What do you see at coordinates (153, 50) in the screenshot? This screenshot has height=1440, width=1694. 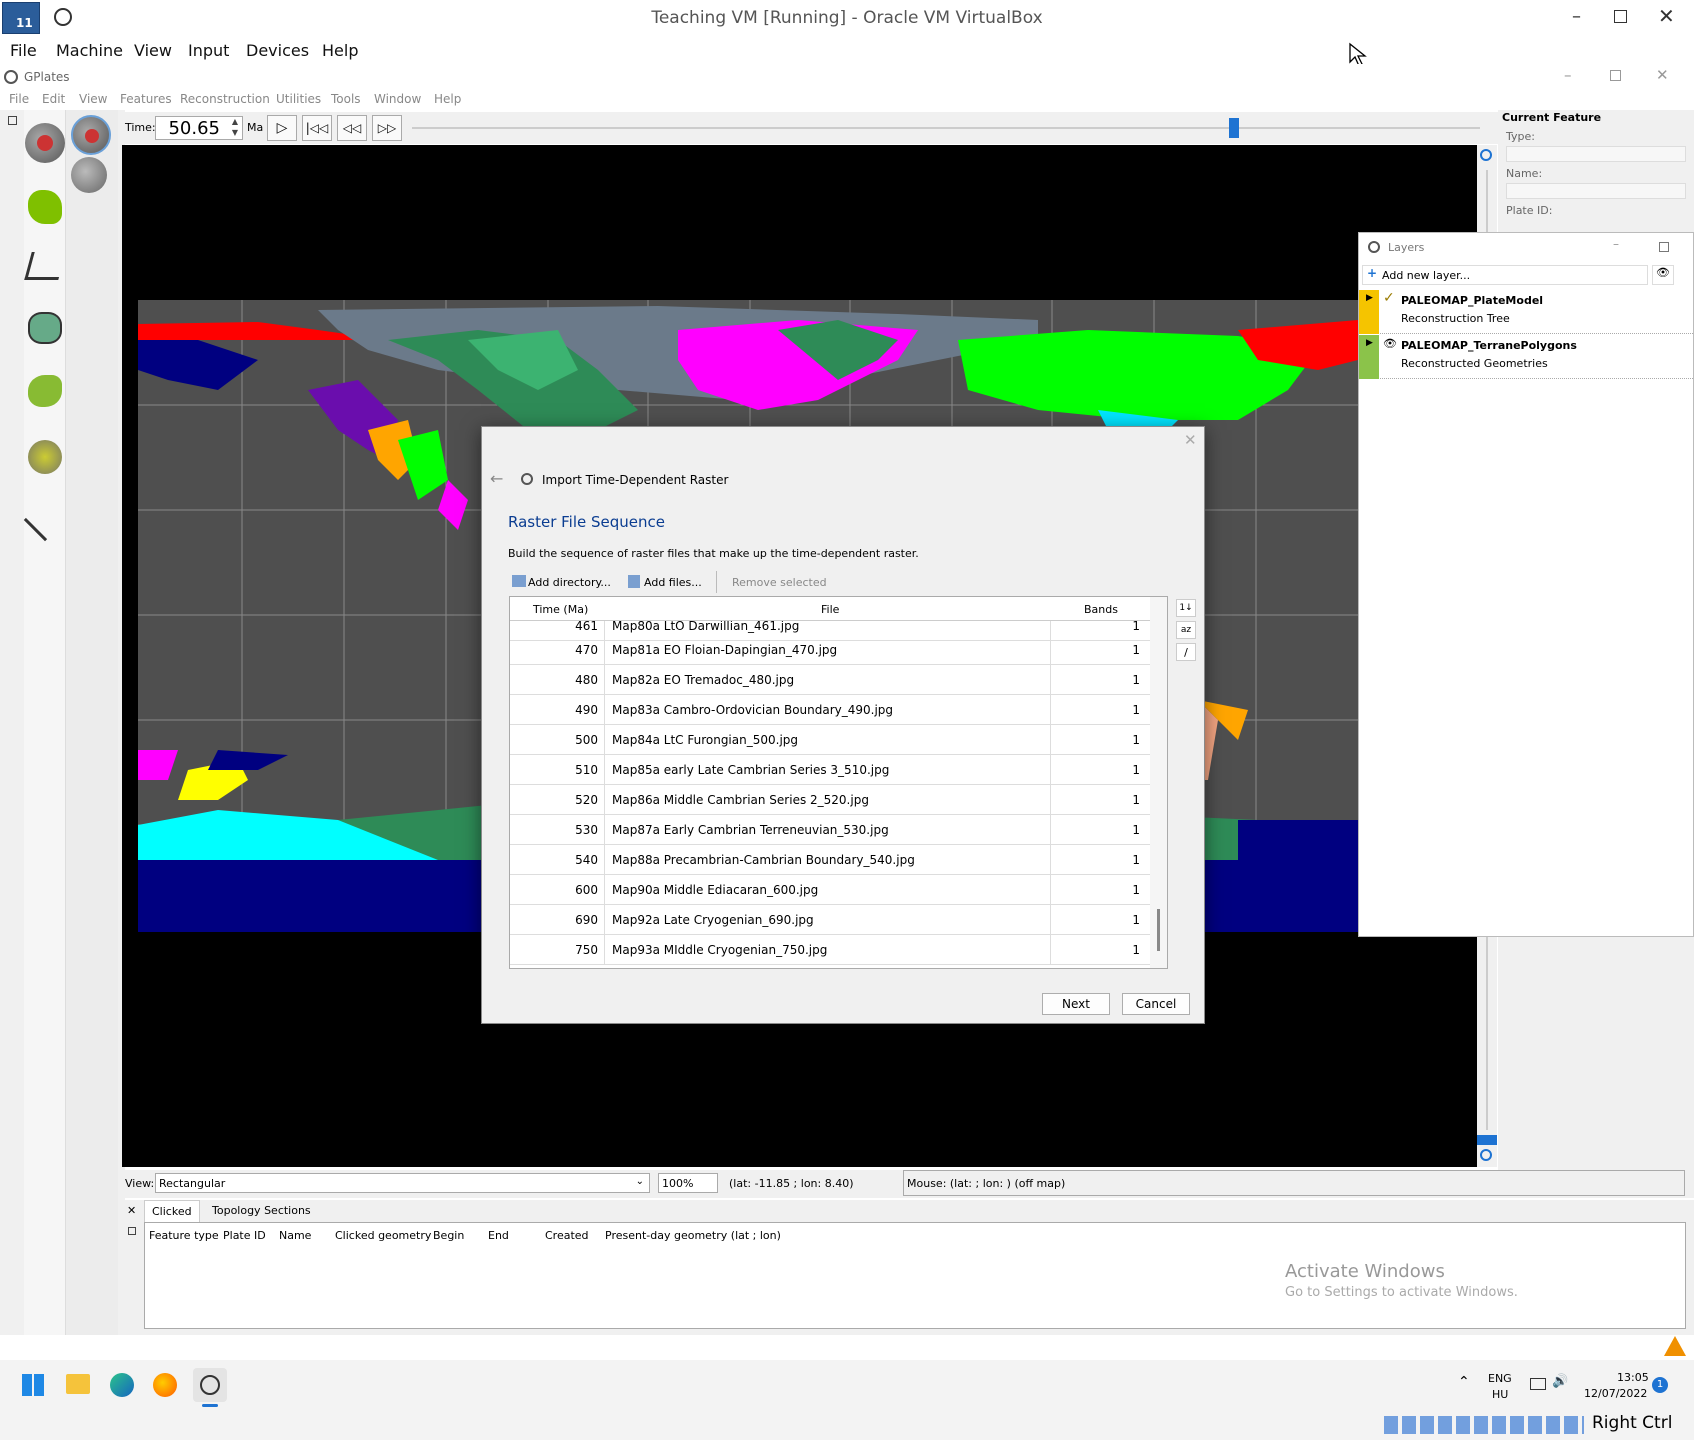 I see `host-menu-view: View` at bounding box center [153, 50].